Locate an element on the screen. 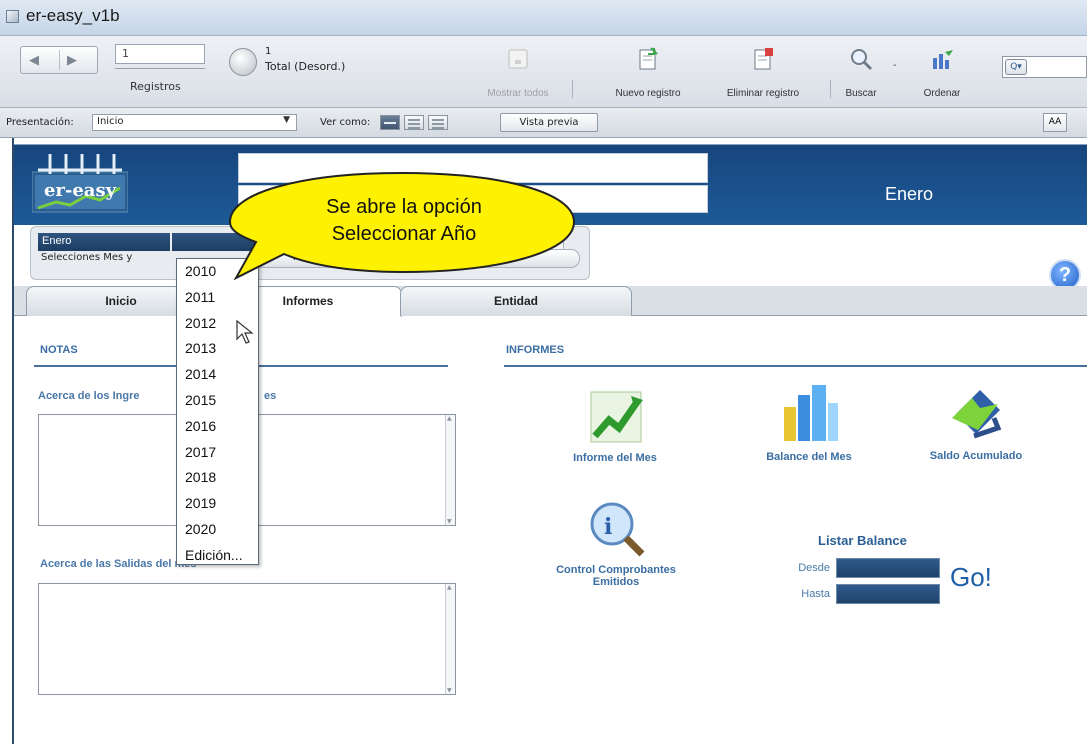 Image resolution: width=1087 pixels, height=744 pixels. from-date-field is located at coordinates (888, 568).